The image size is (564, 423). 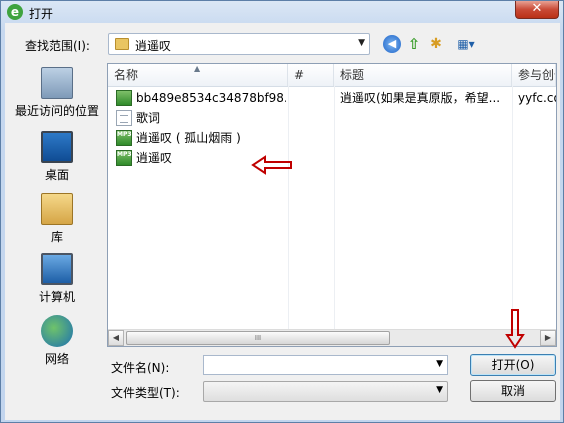 I want to click on column-header-name: 名称 ▲, so click(x=198, y=75).